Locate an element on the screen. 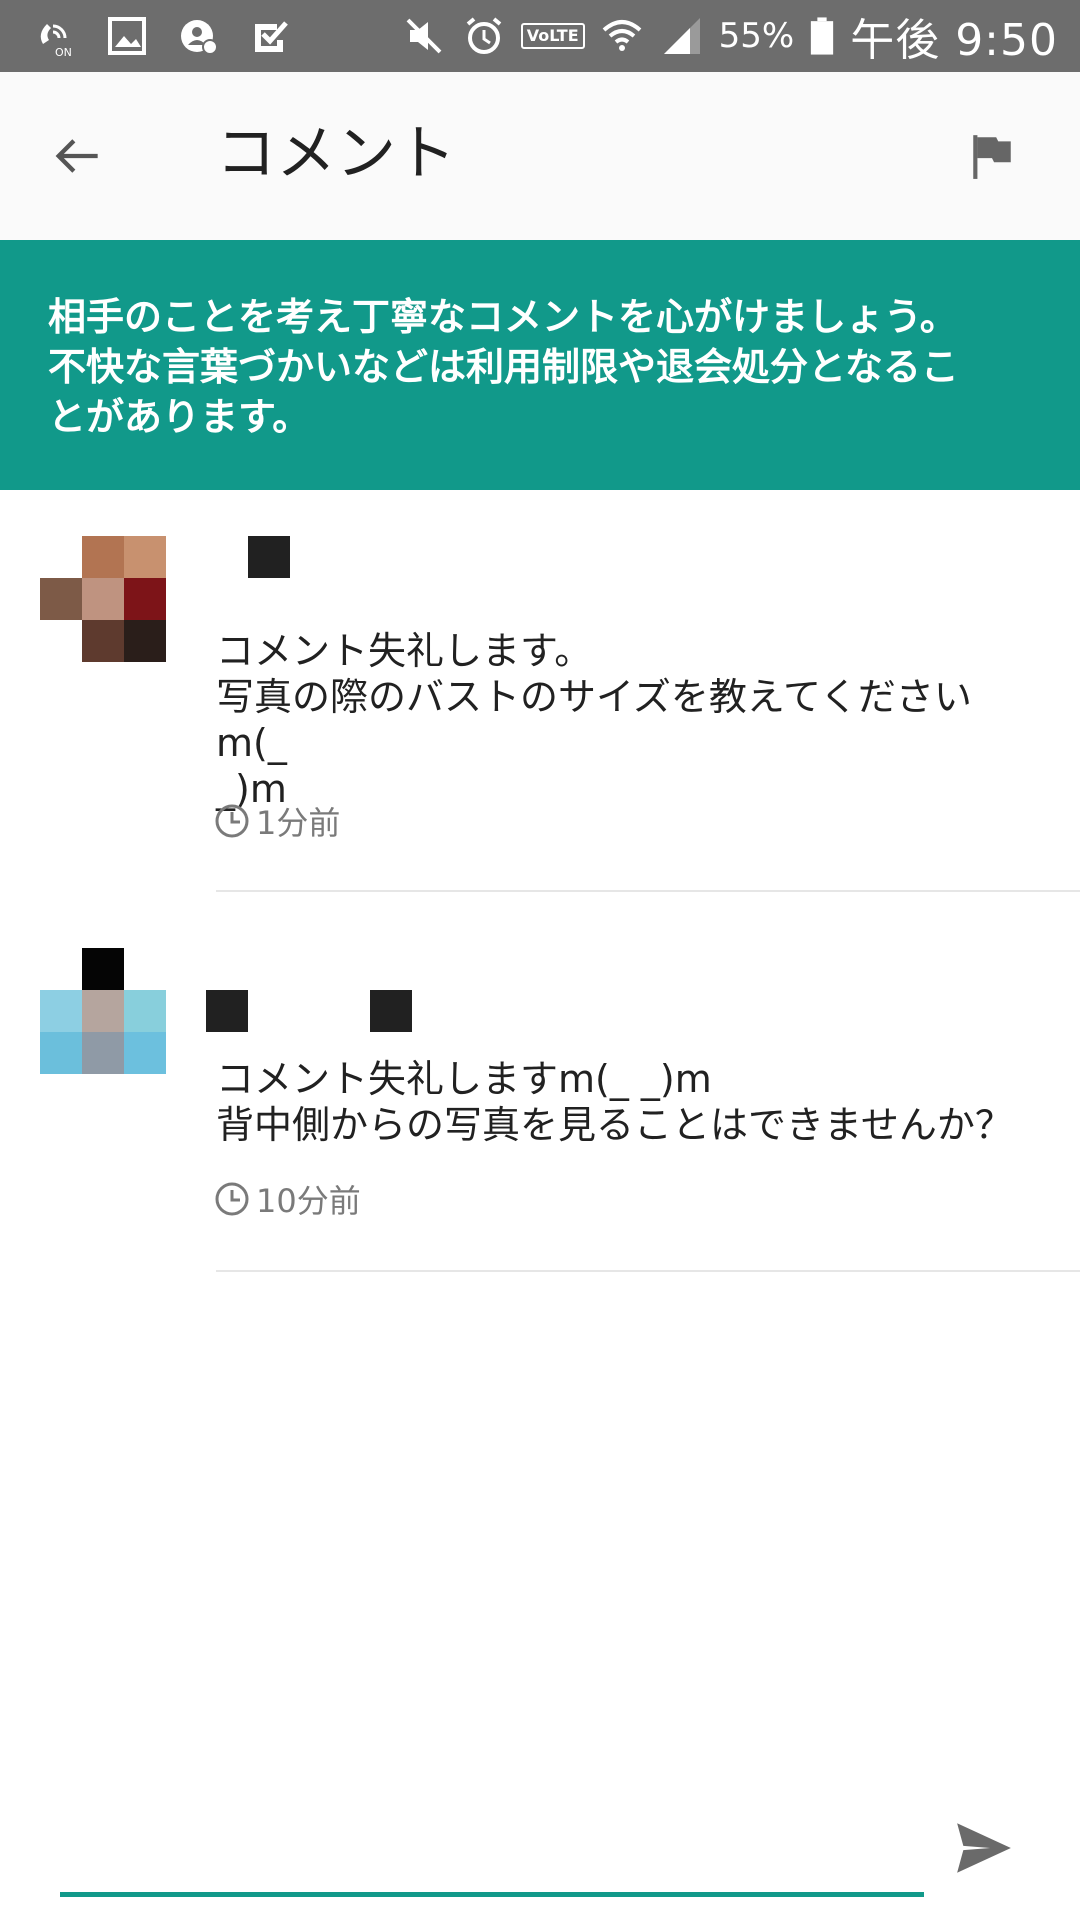 The image size is (1080, 1920). comment-text: コメント失礼します。 写真の際のバストのサイズを教えてくださいm(_ _)m is located at coordinates (594, 720).